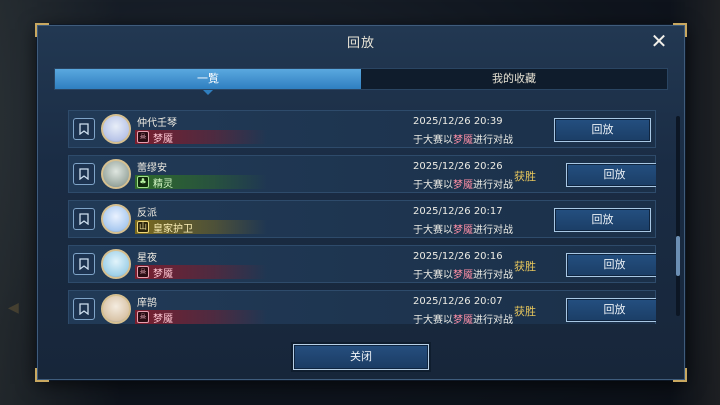 The image size is (720, 405). What do you see at coordinates (659, 41) in the screenshot?
I see `close-icon: ✕` at bounding box center [659, 41].